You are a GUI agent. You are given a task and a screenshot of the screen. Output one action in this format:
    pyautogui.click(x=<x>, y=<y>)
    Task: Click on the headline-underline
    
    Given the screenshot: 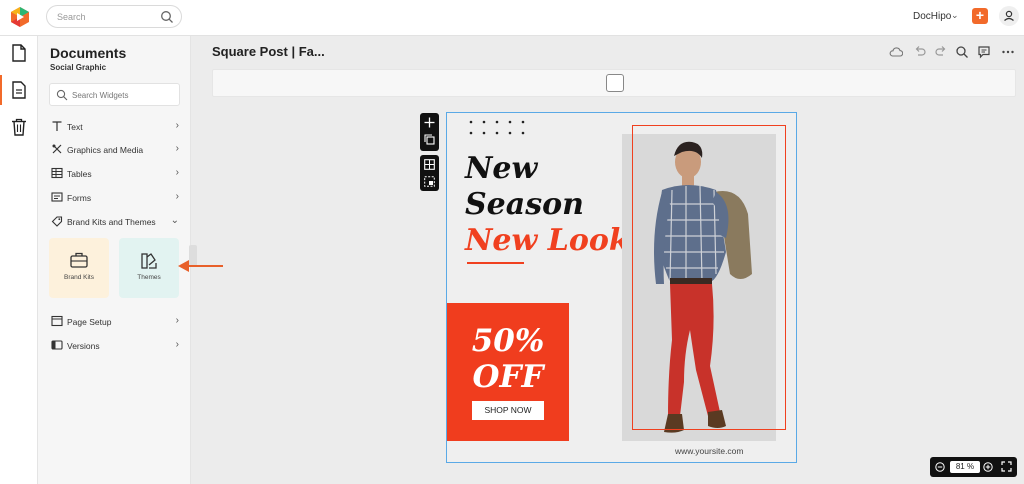 What is the action you would take?
    pyautogui.click(x=495, y=263)
    